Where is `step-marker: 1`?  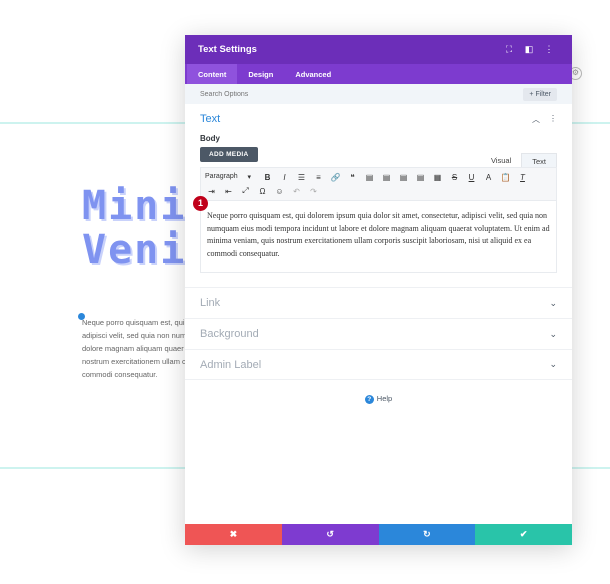 step-marker: 1 is located at coordinates (200, 203).